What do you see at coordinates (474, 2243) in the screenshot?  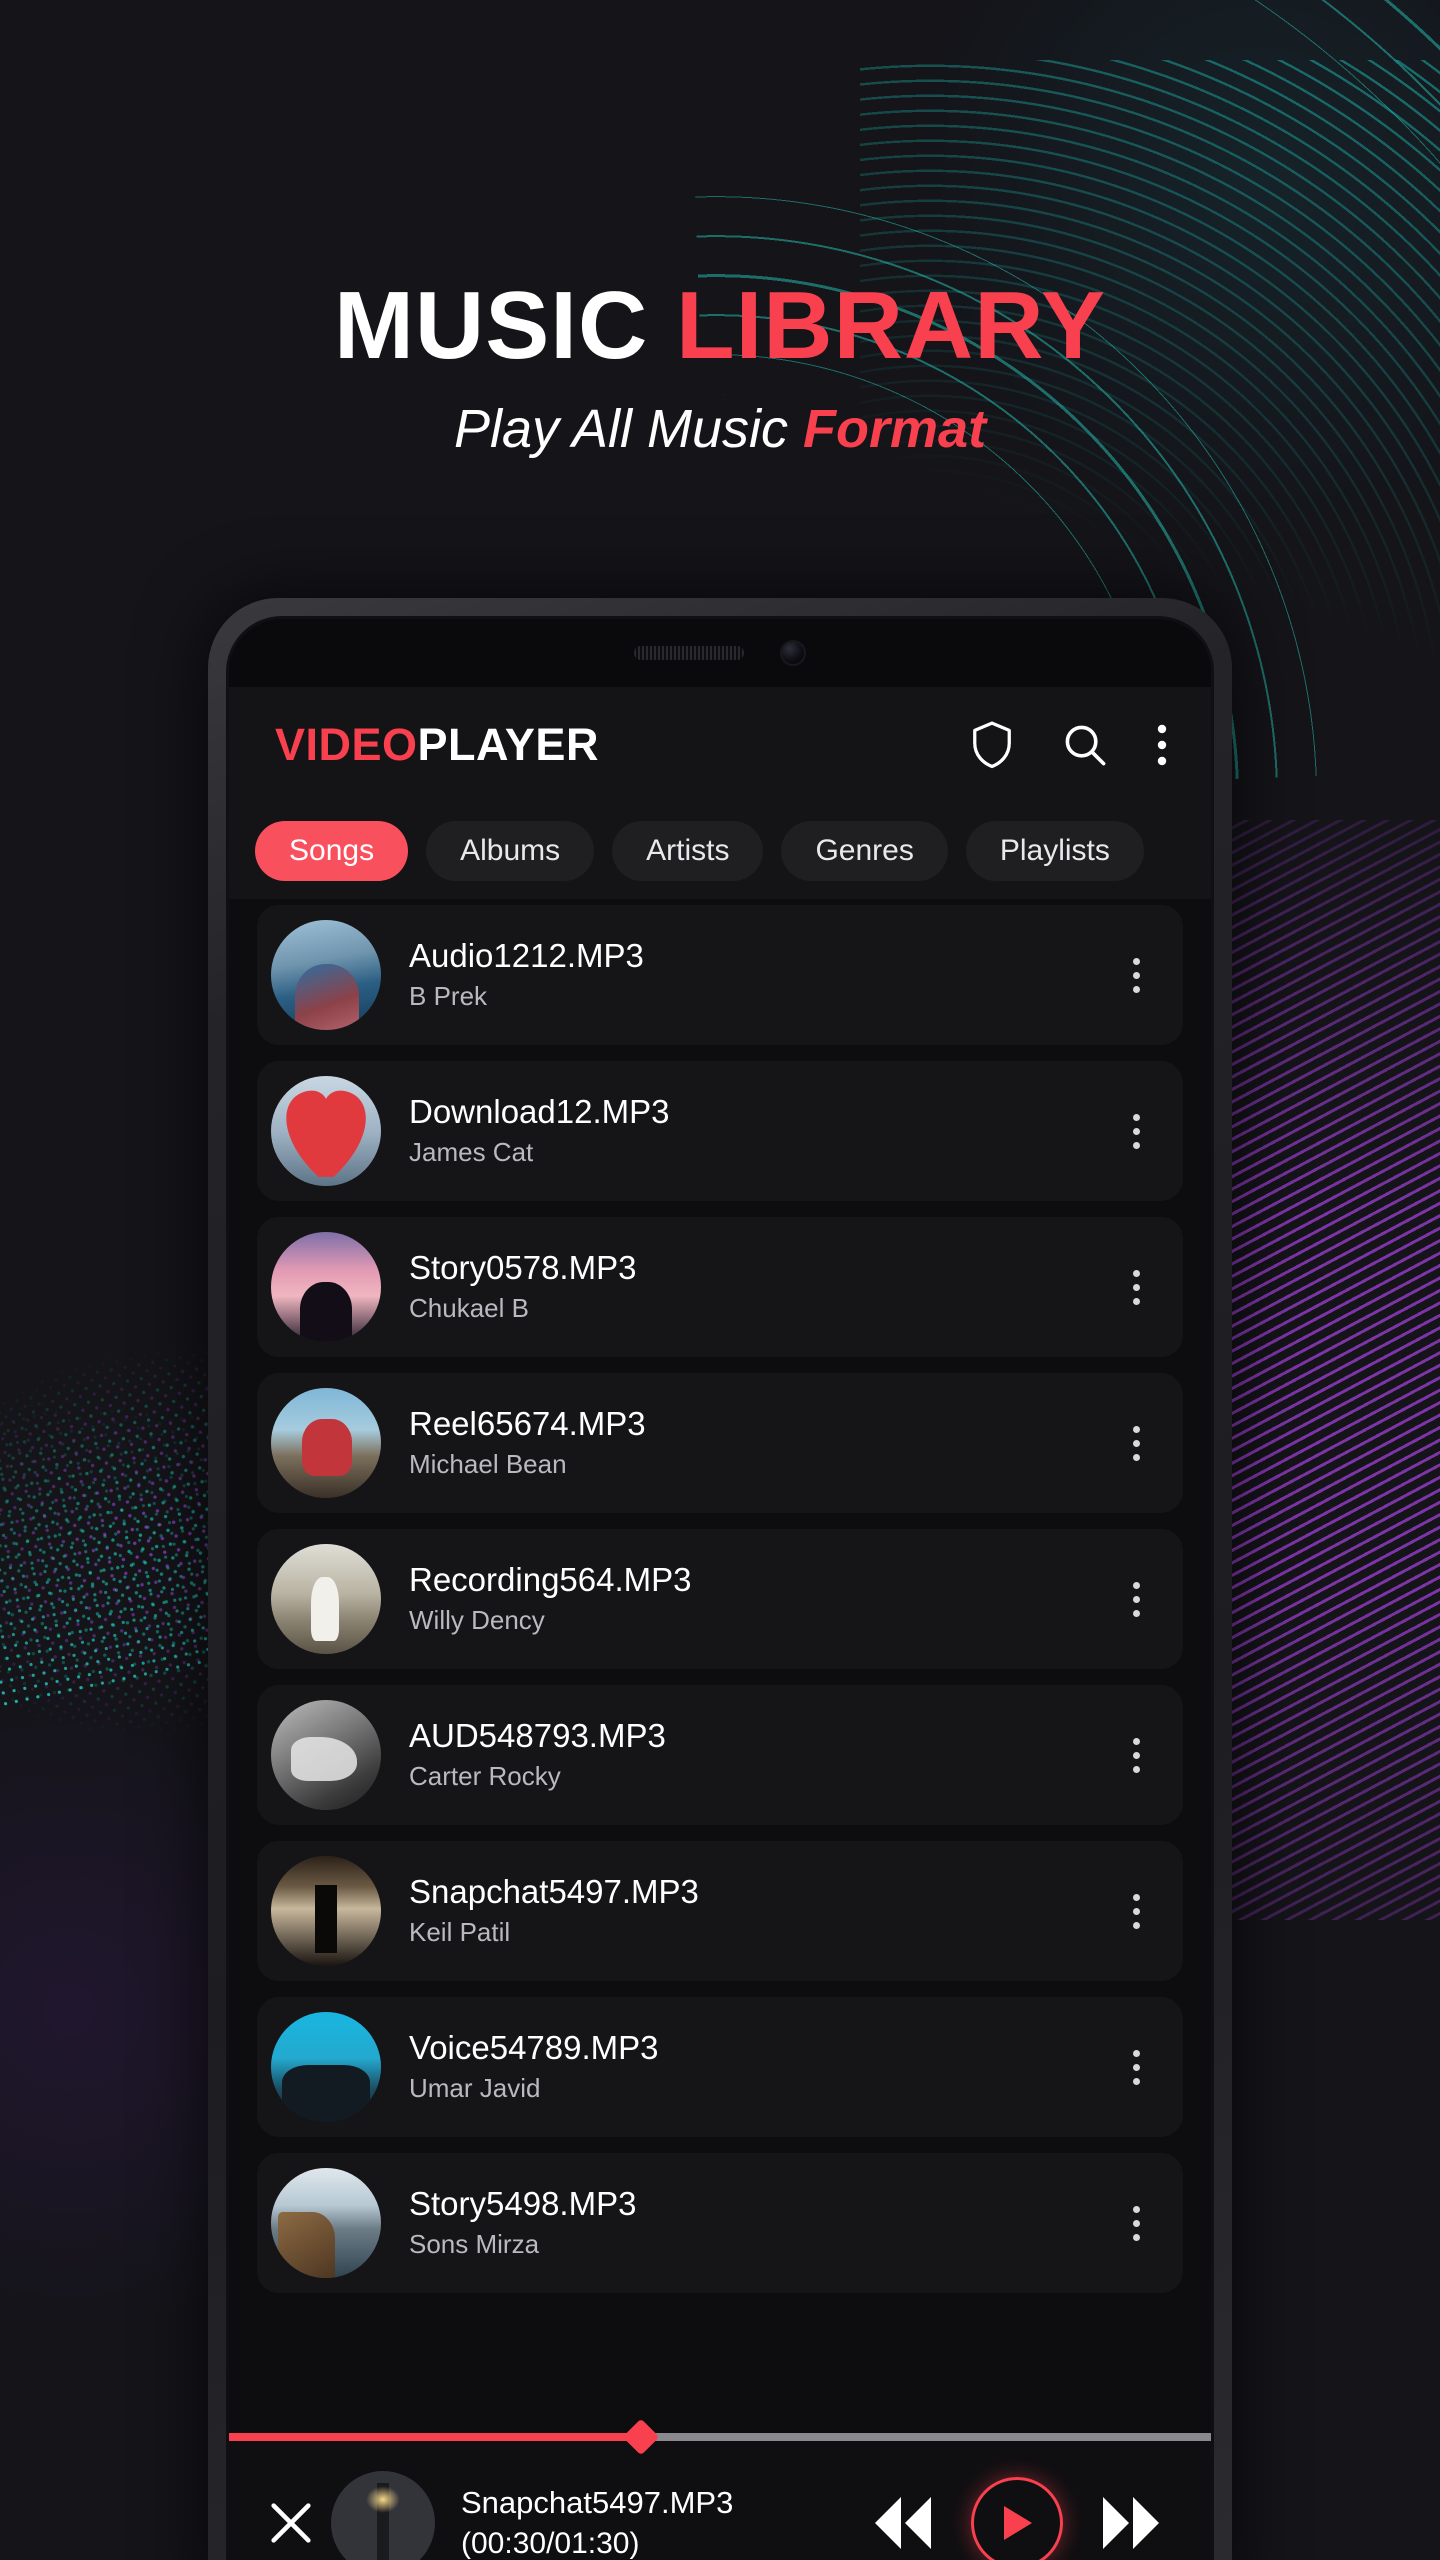 I see `song-artist: Sons Mirza` at bounding box center [474, 2243].